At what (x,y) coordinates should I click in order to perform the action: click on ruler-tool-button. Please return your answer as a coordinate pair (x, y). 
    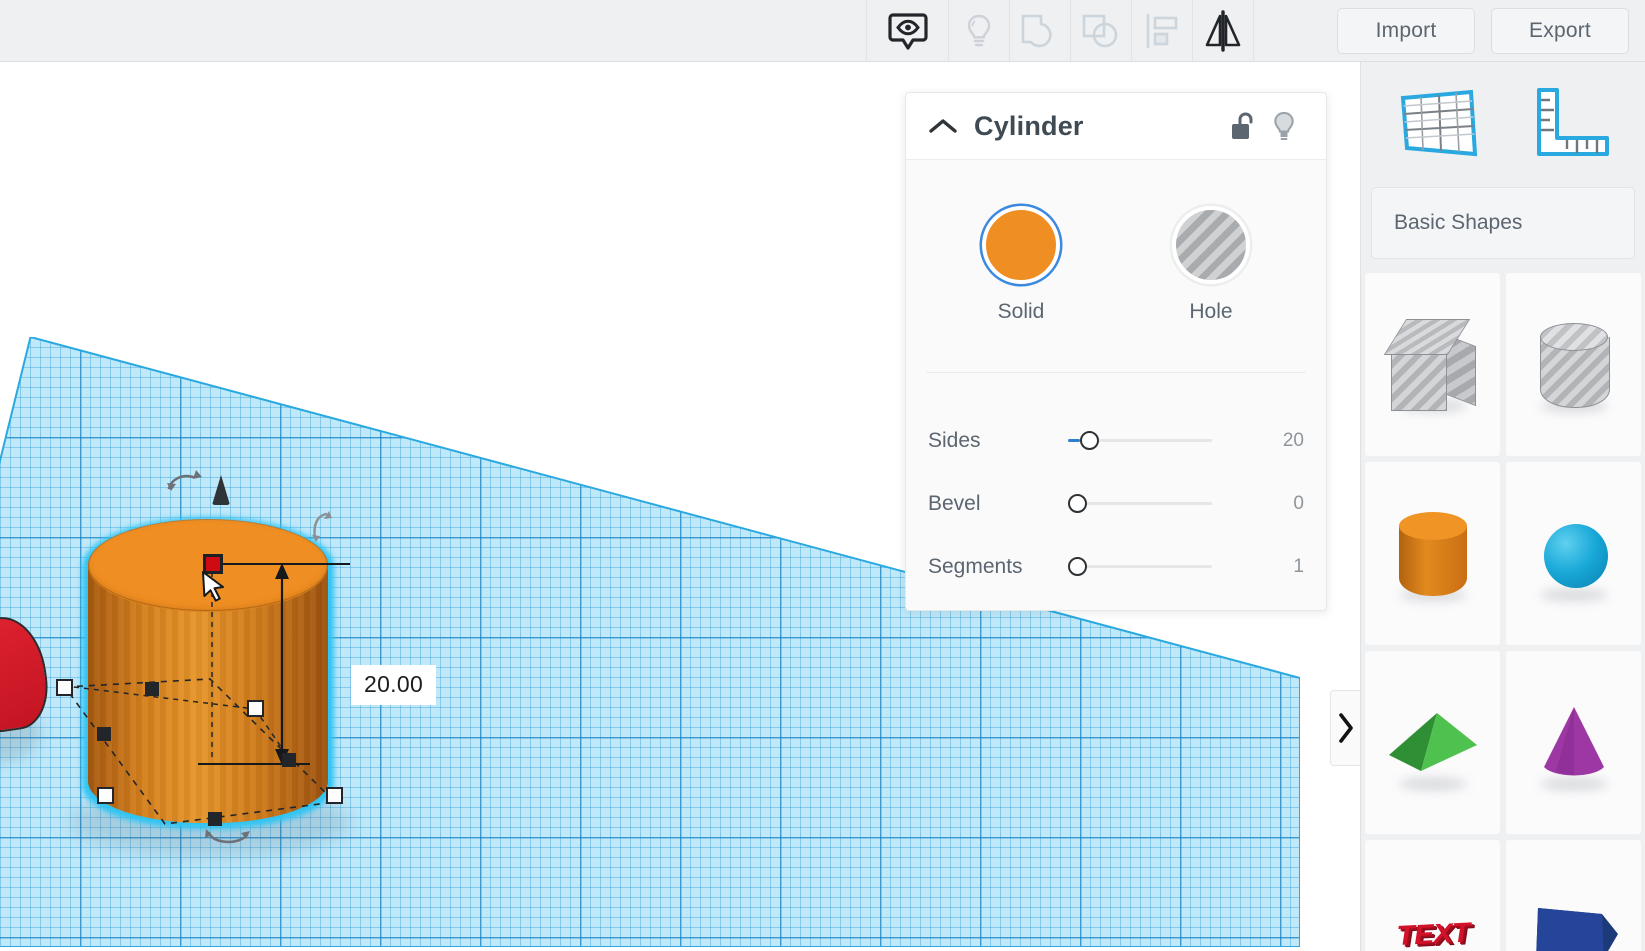
    Looking at the image, I should click on (1569, 124).